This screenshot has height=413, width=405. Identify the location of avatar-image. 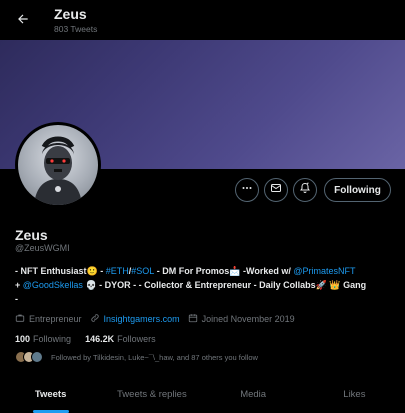
(58, 165).